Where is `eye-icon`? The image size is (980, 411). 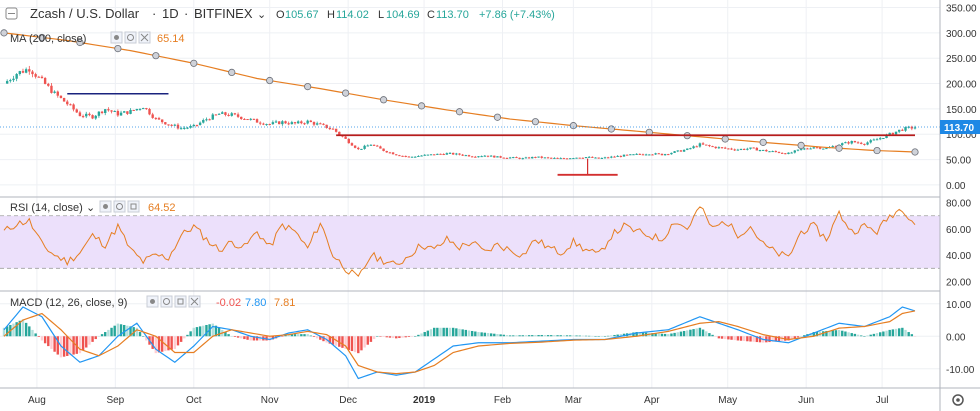
eye-icon is located at coordinates (152, 301).